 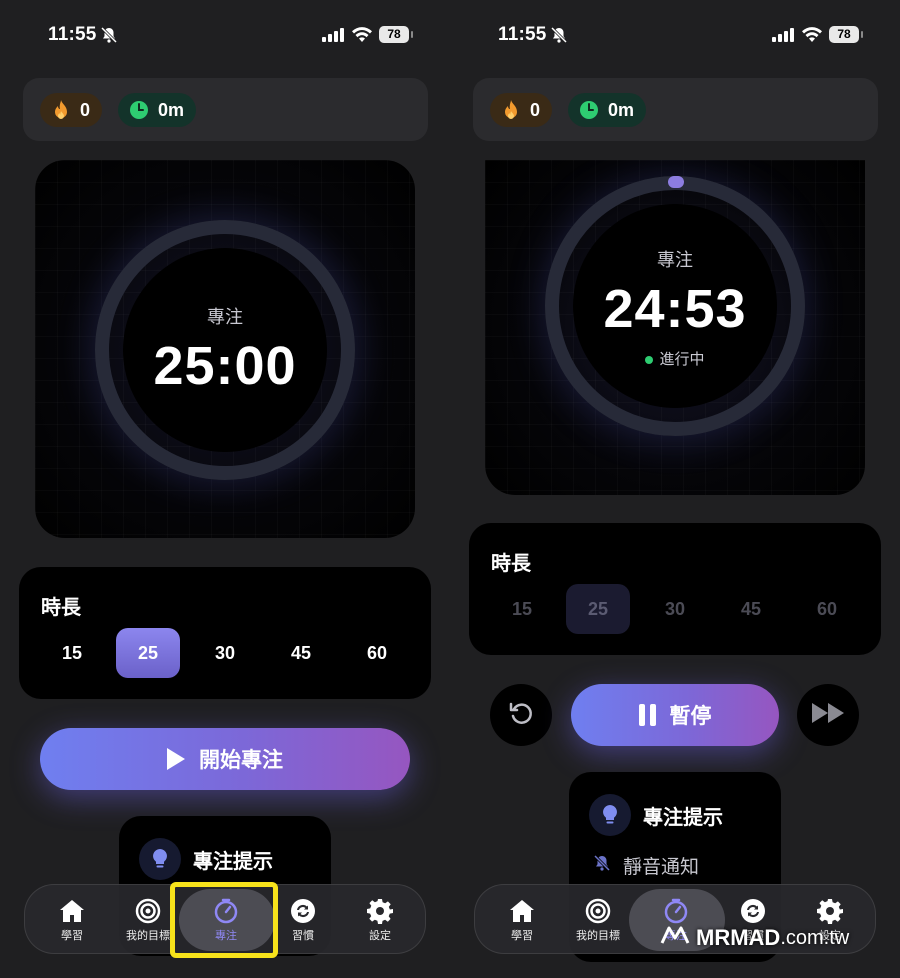 I want to click on pause-icon, so click(x=647, y=715).